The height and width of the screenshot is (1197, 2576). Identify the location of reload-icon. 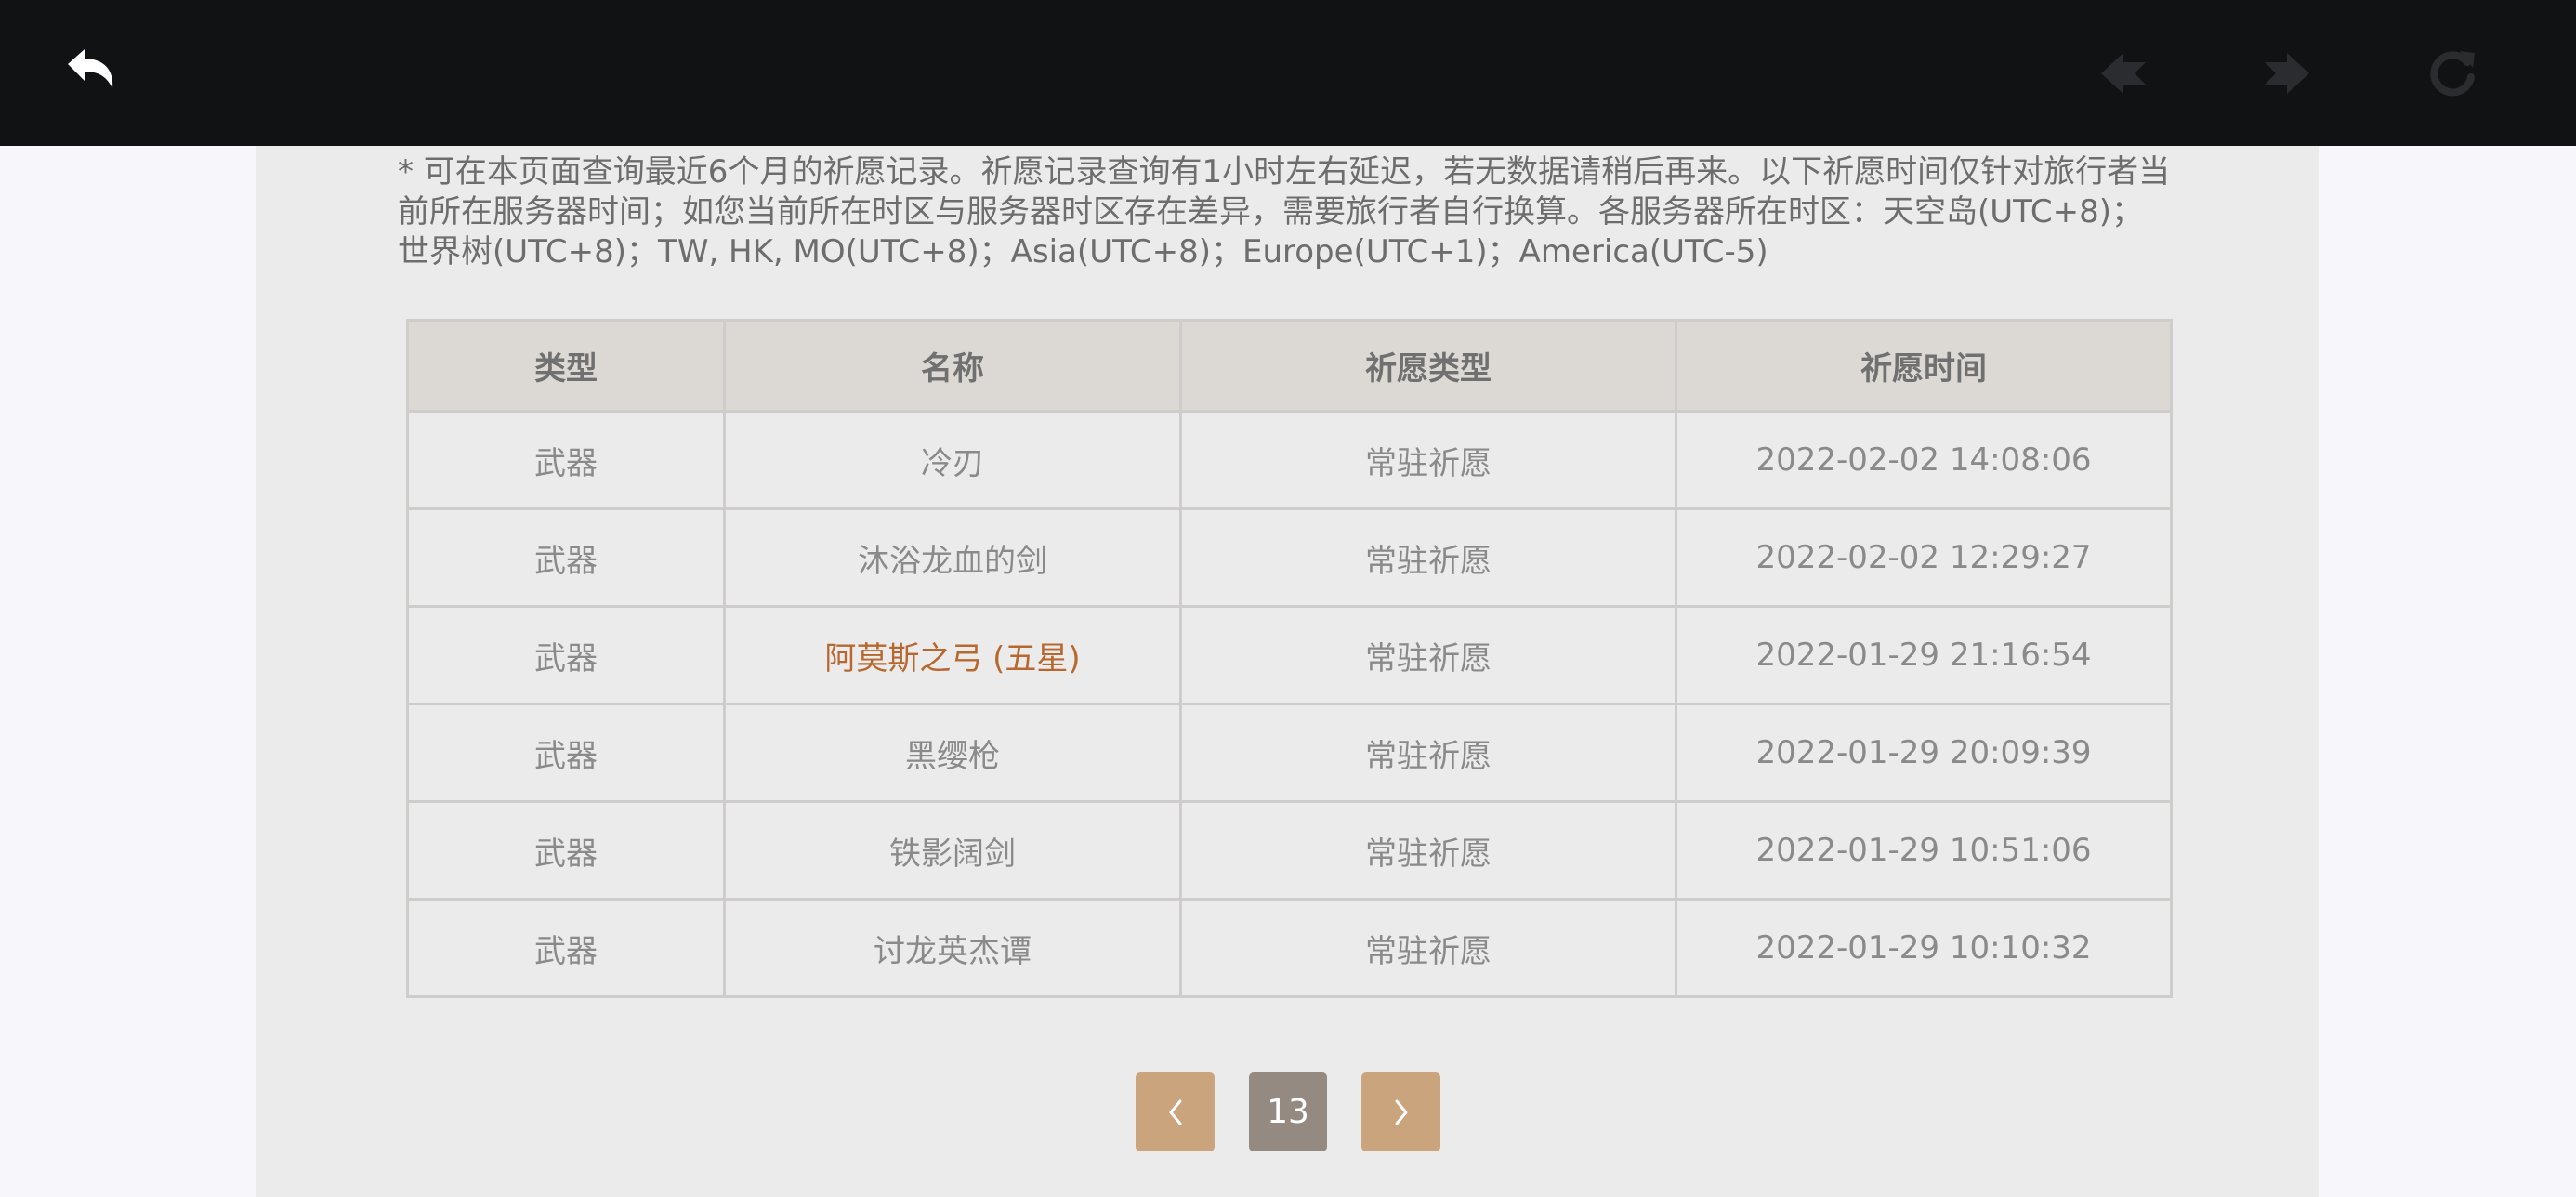
(2452, 74).